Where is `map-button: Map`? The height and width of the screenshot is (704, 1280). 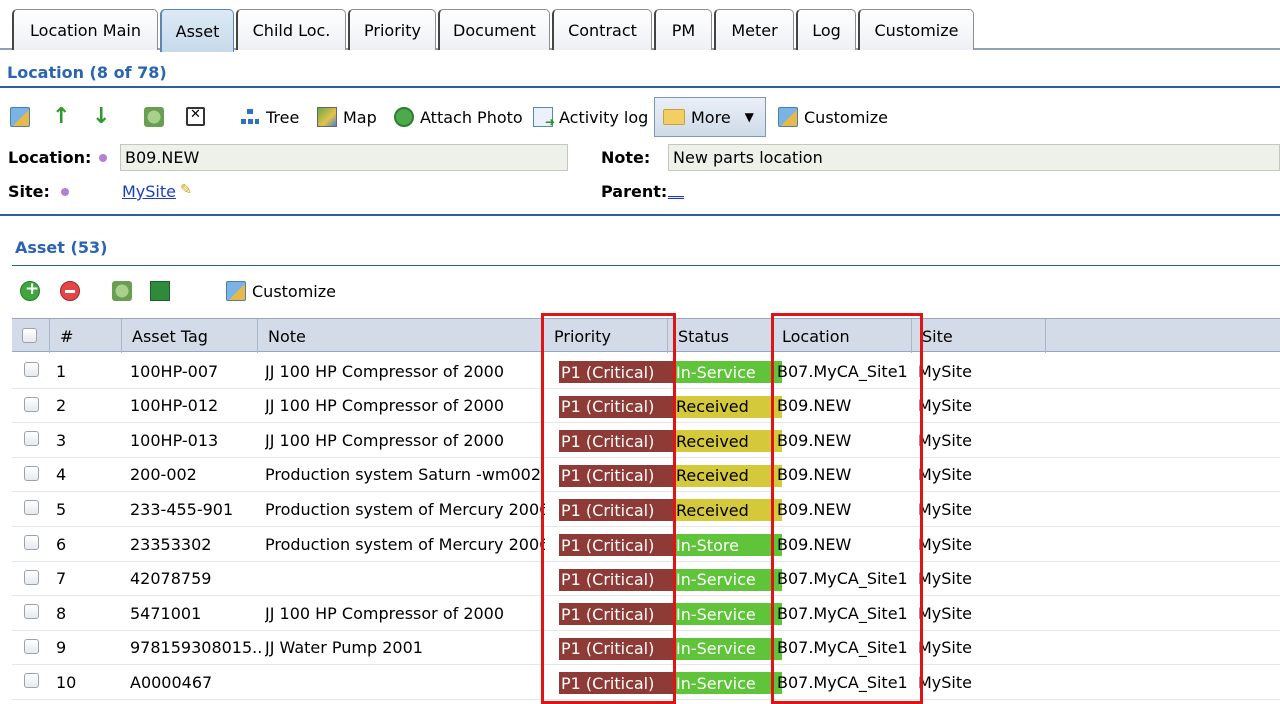
map-button: Map is located at coordinates (347, 117).